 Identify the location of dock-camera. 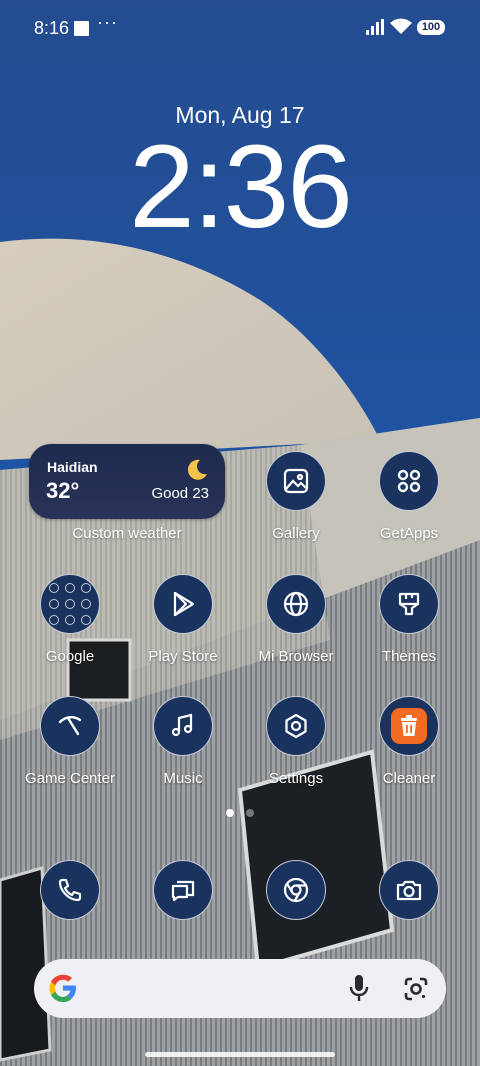
(409, 890).